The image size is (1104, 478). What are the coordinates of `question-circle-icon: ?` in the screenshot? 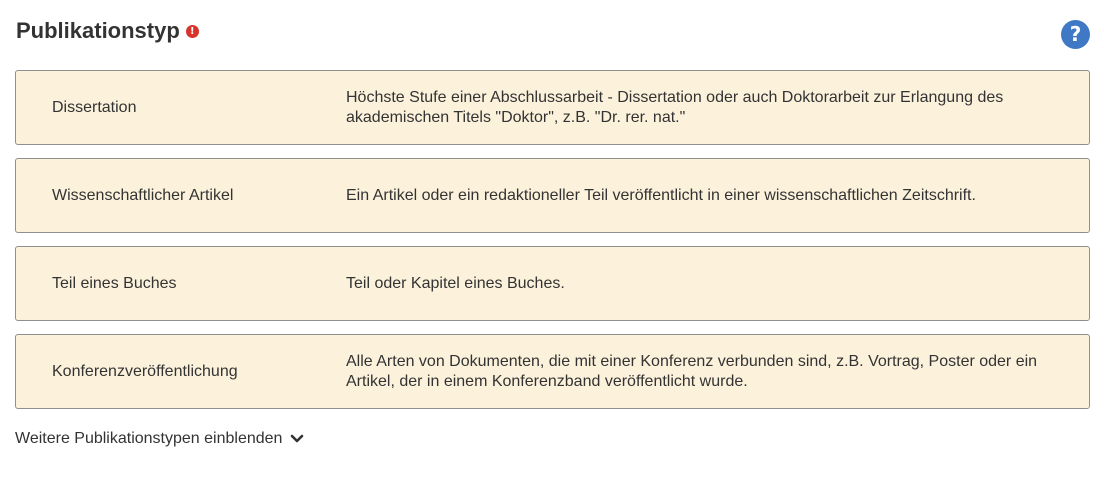 It's located at (1075, 34).